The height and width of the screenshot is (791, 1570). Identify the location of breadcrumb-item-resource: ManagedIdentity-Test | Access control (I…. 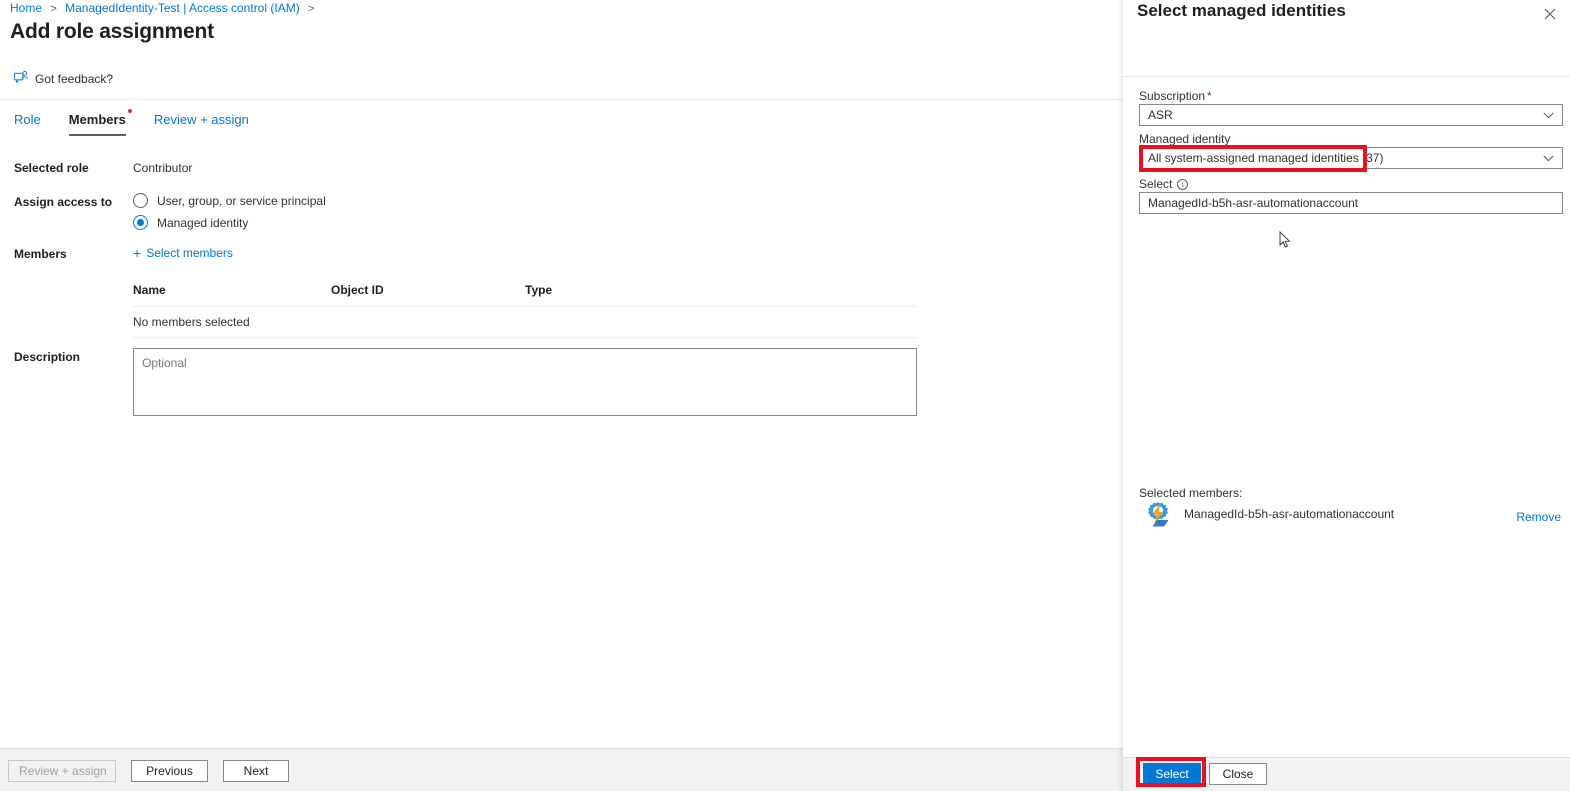
(182, 8).